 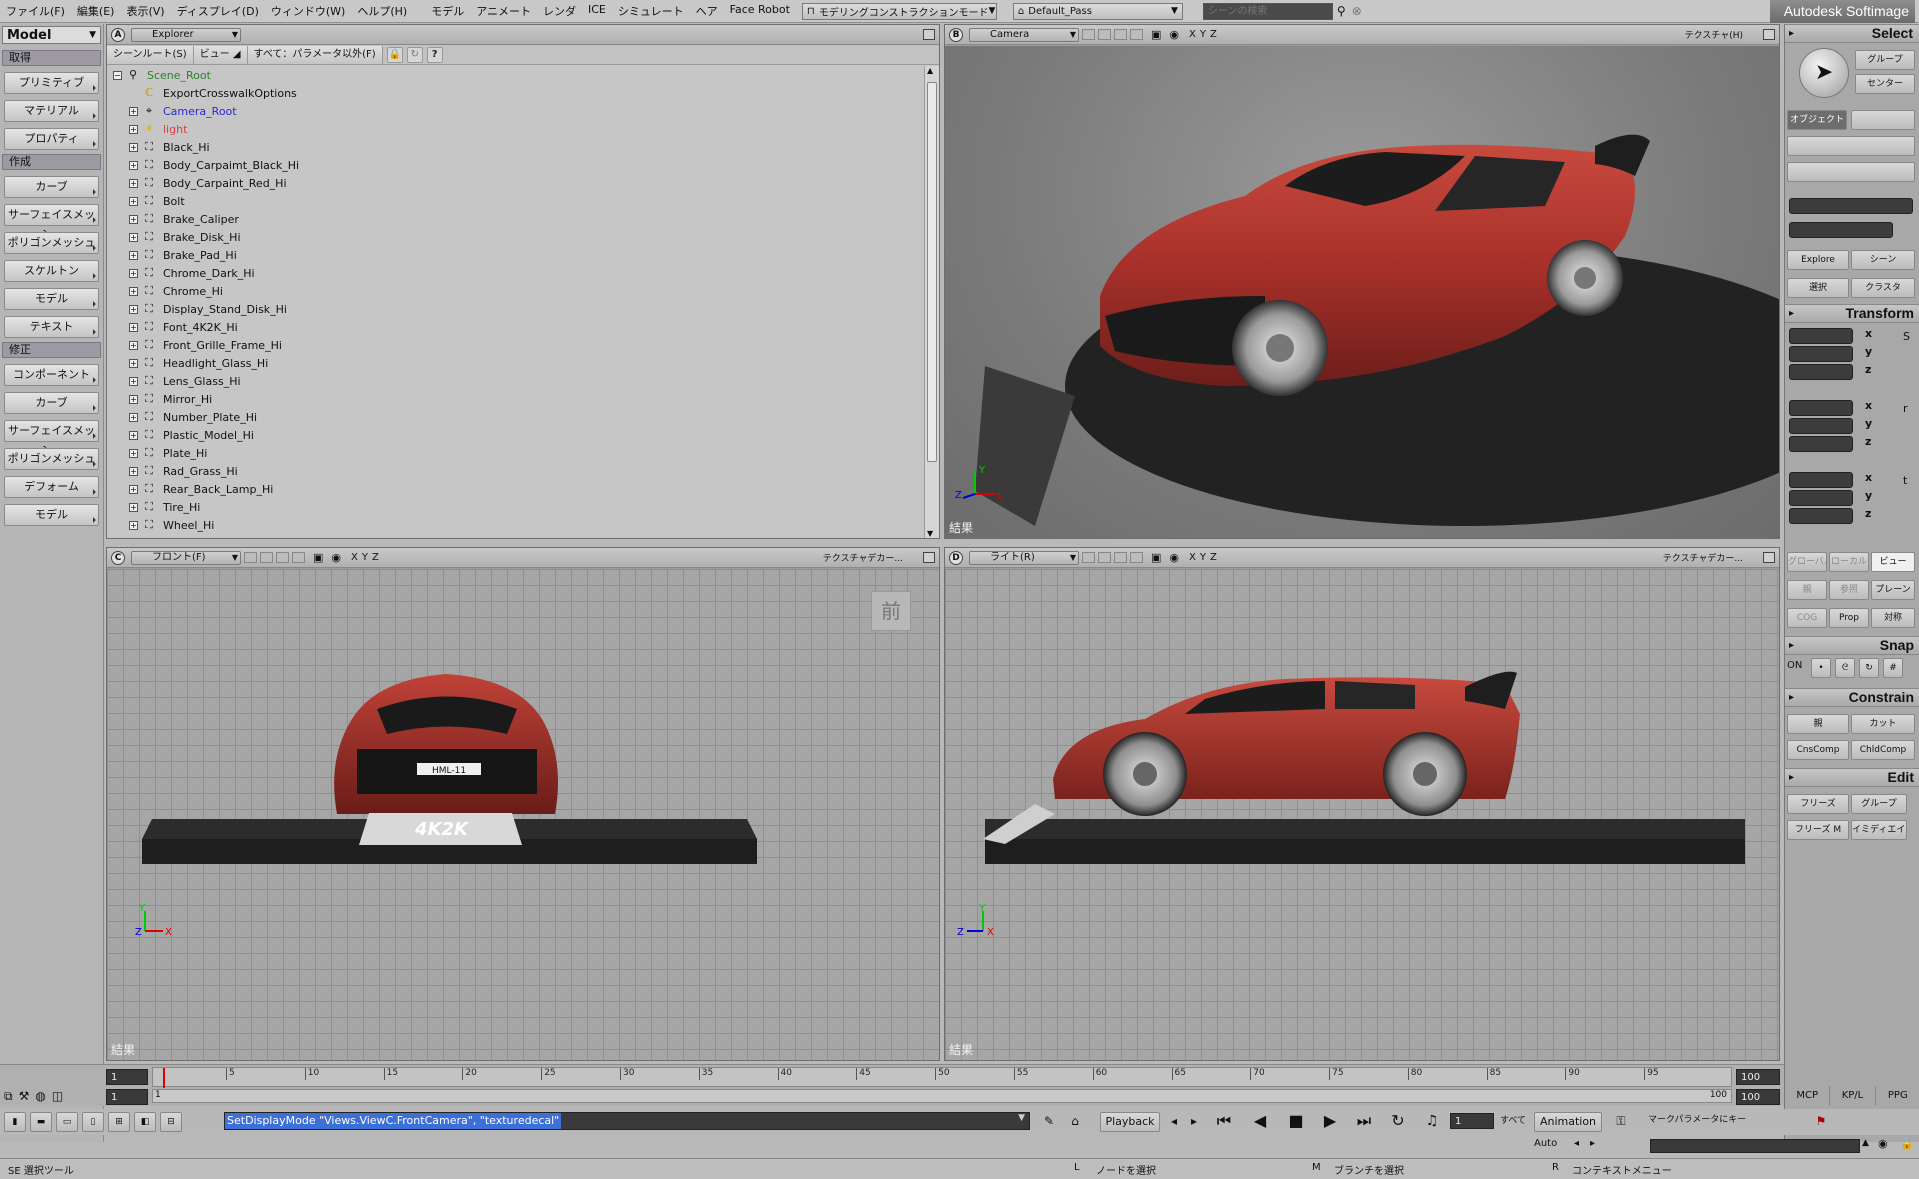 What do you see at coordinates (929, 557) in the screenshot?
I see `maximize-icon` at bounding box center [929, 557].